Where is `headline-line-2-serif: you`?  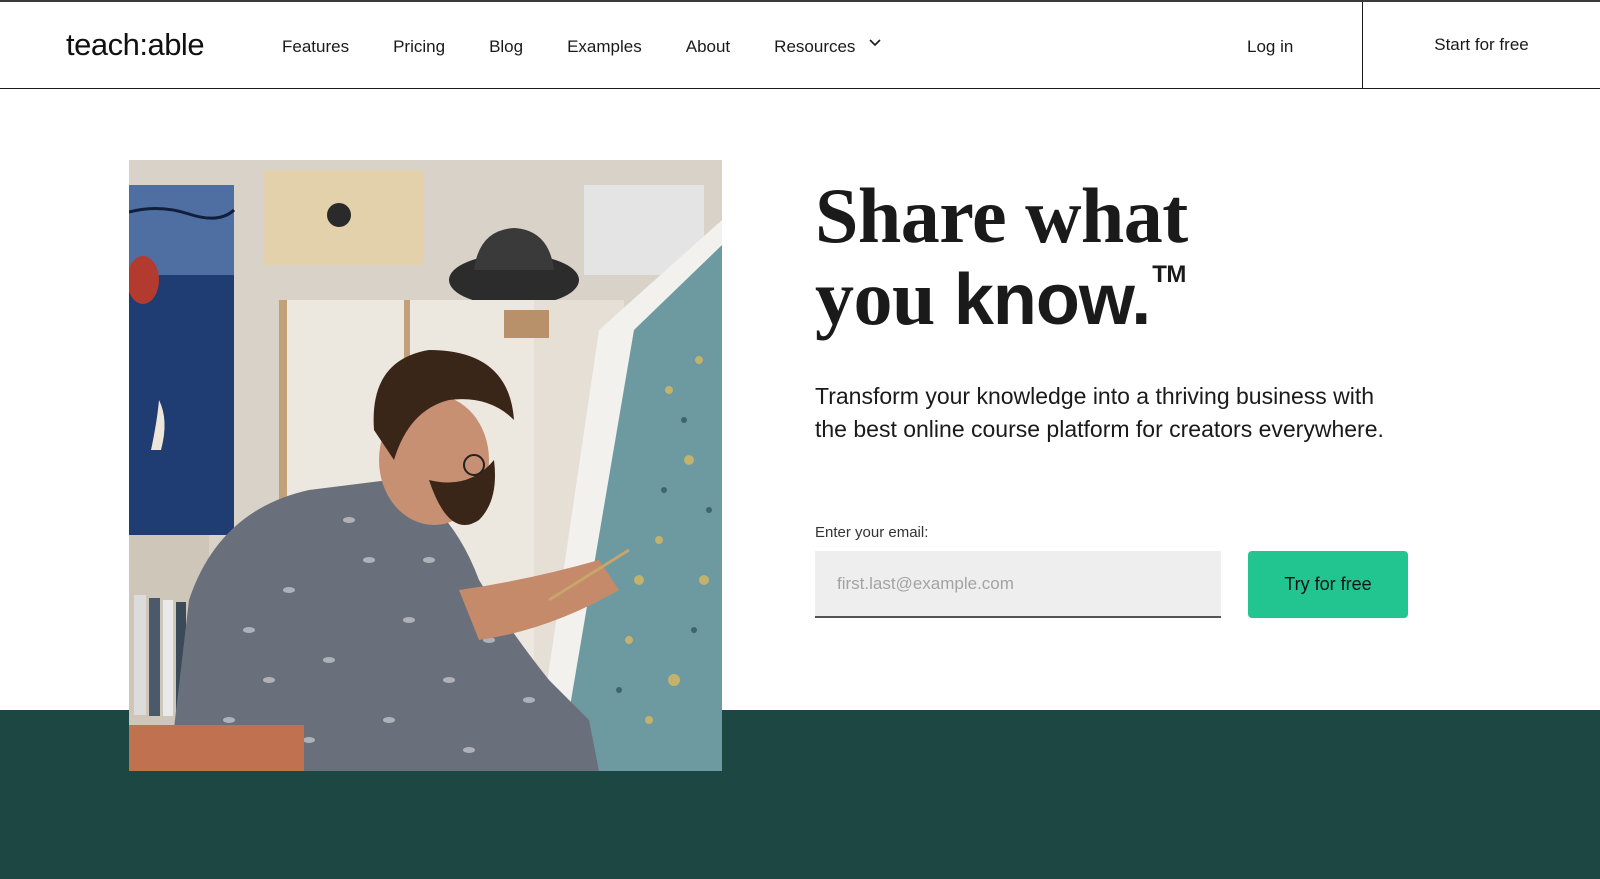
headline-line-2-serif: you is located at coordinates (884, 297).